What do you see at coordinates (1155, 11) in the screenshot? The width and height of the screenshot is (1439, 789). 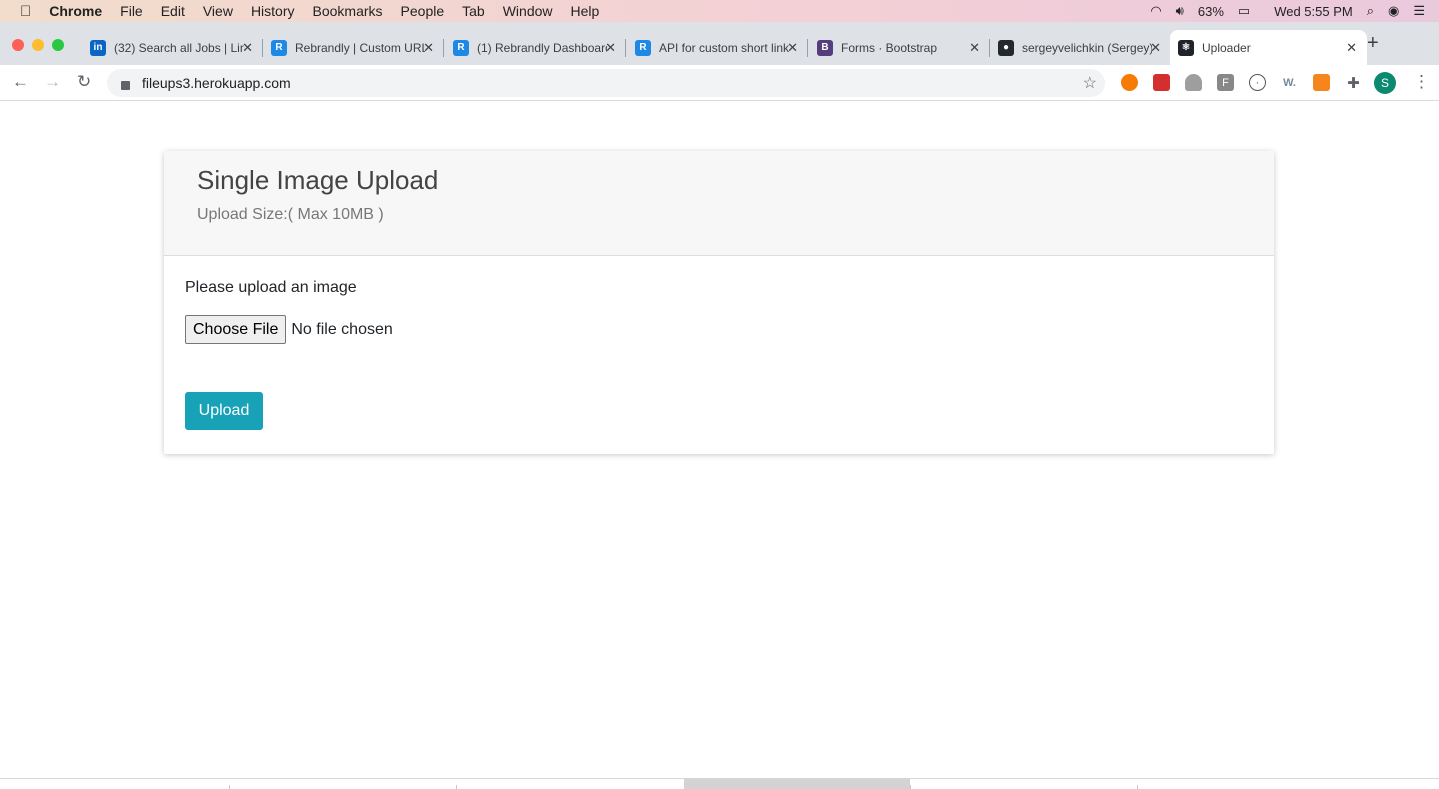 I see `wifi-icon: ◠` at bounding box center [1155, 11].